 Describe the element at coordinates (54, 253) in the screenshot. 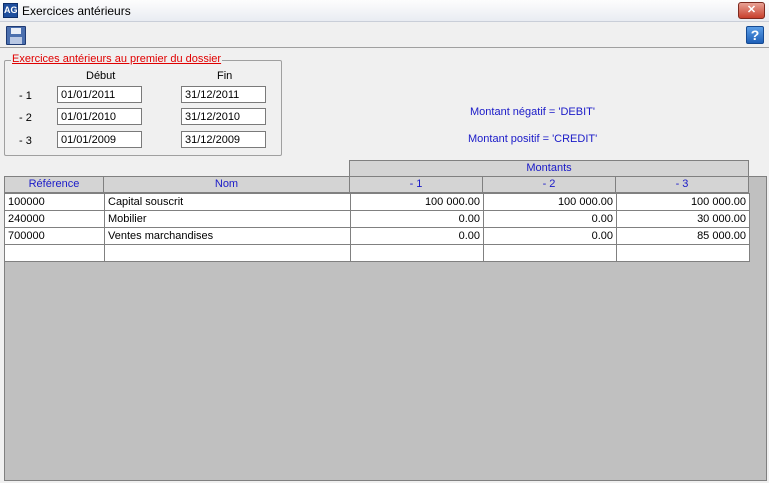

I see `reference-cell` at that location.